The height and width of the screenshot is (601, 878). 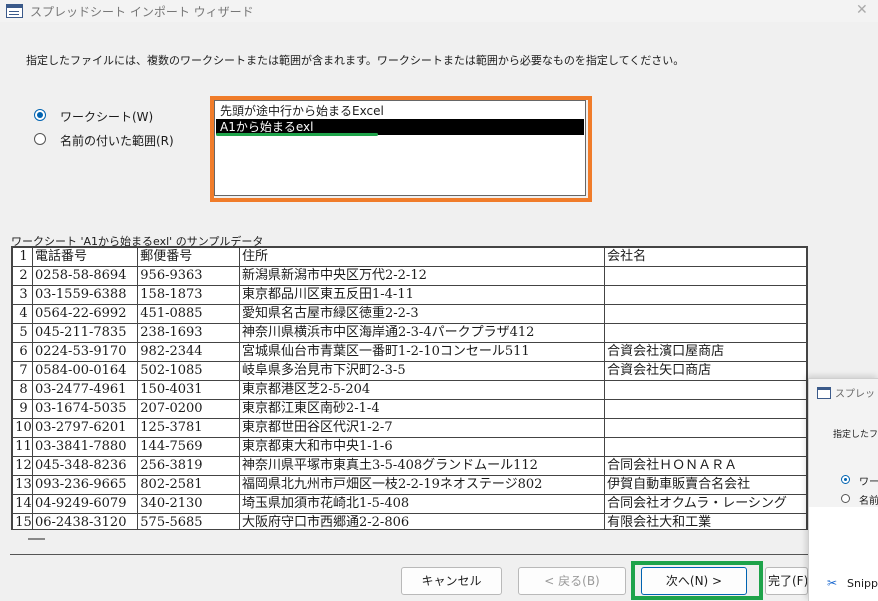 What do you see at coordinates (786, 581) in the screenshot?
I see `finish-button: 完了(F)` at bounding box center [786, 581].